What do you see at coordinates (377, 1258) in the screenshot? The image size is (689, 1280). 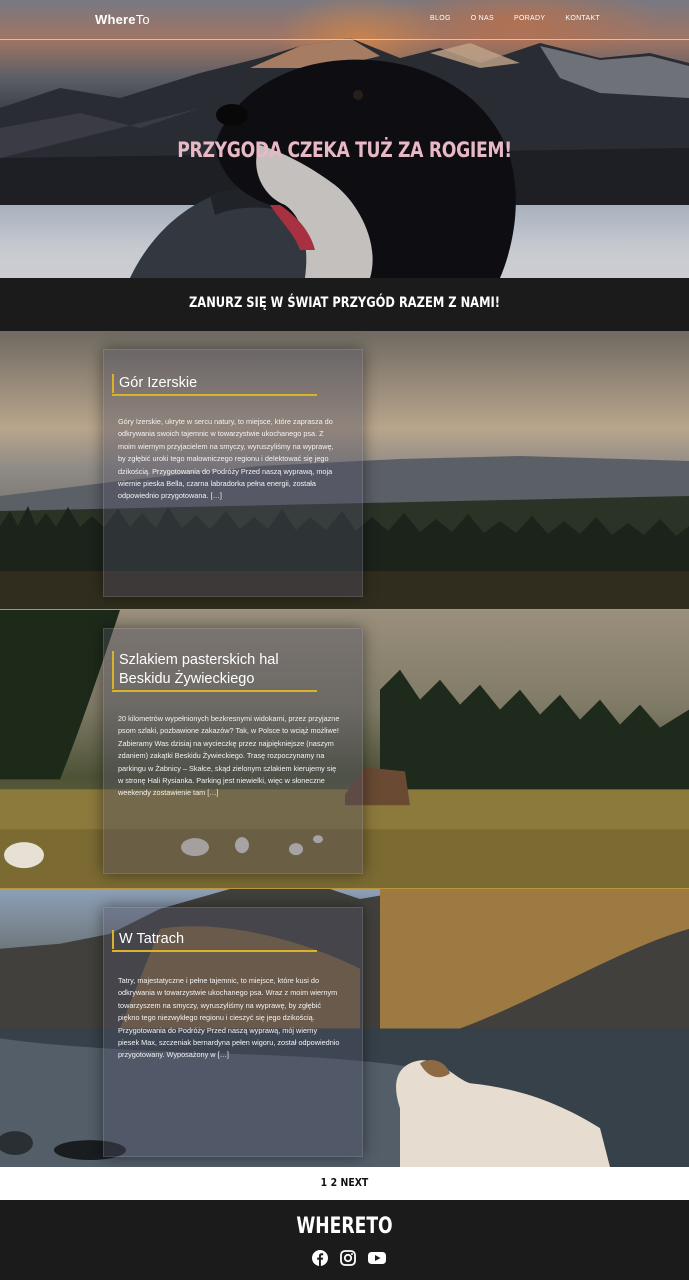 I see `youtube-icon` at bounding box center [377, 1258].